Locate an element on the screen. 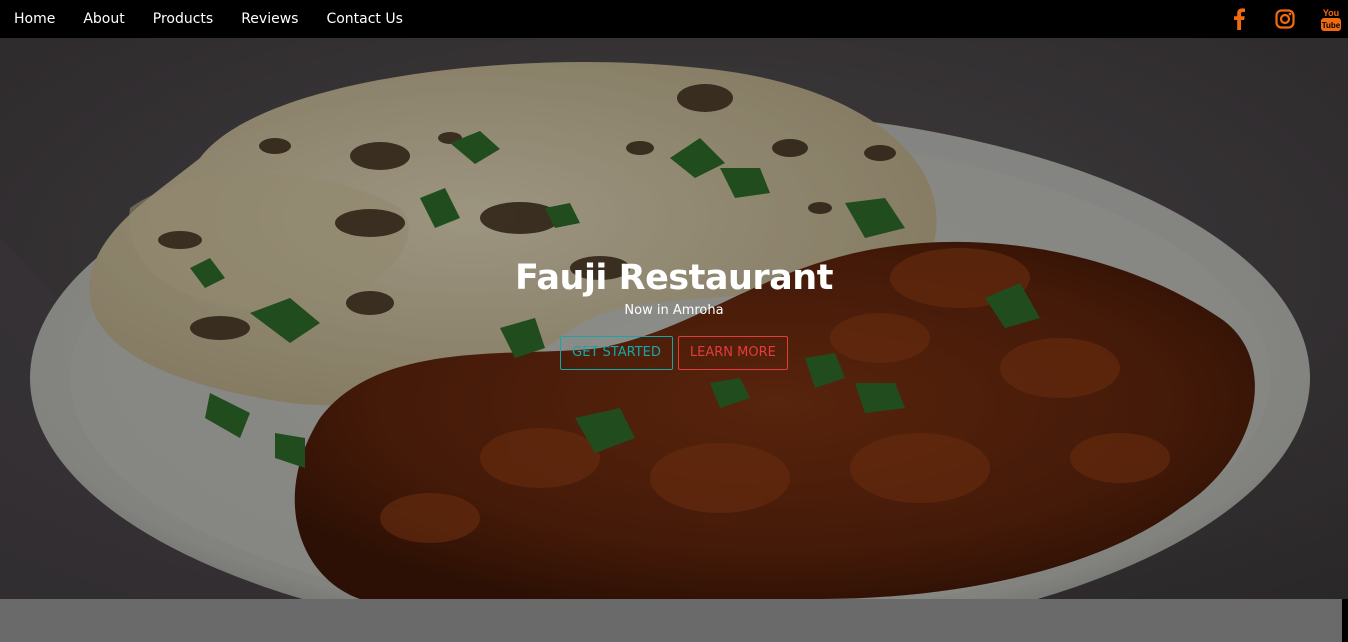  youtube-text-bottom: Tube is located at coordinates (1331, 25).